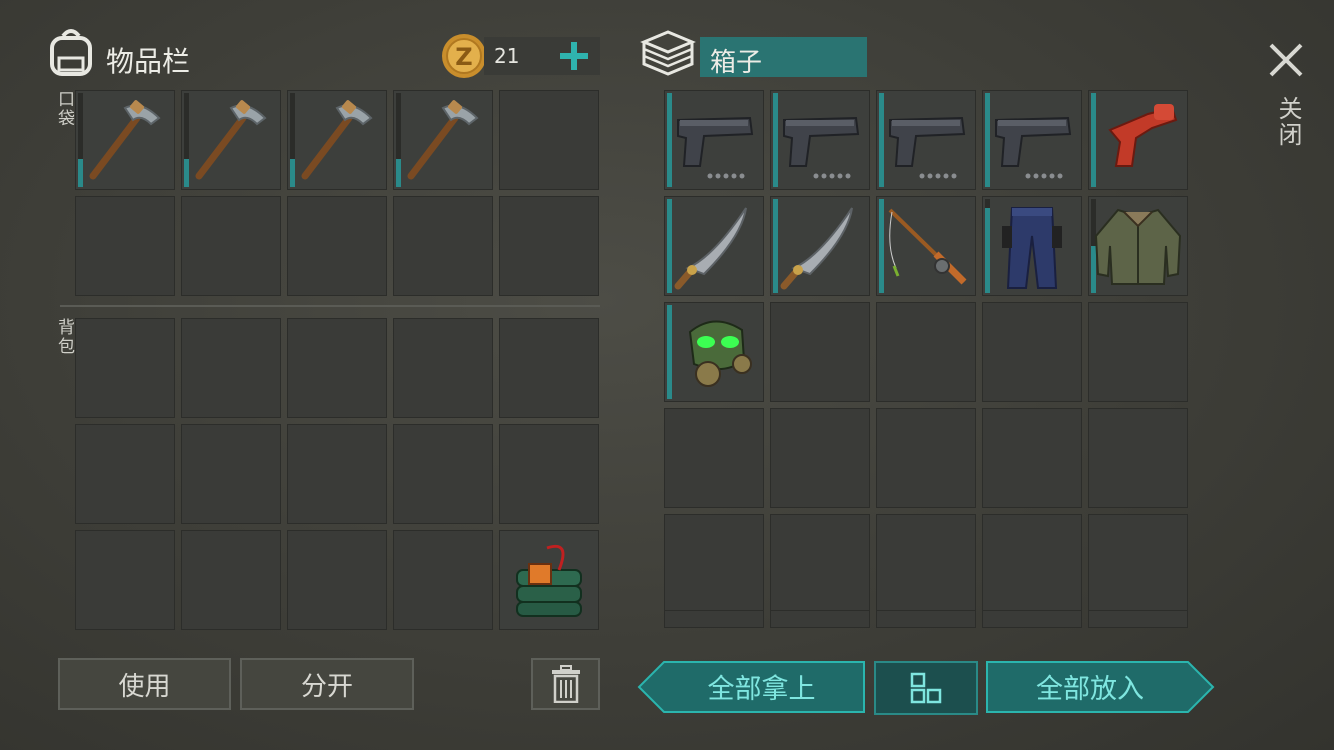  Describe the element at coordinates (761, 689) in the screenshot. I see `take-all-label: 全部拿上` at that location.